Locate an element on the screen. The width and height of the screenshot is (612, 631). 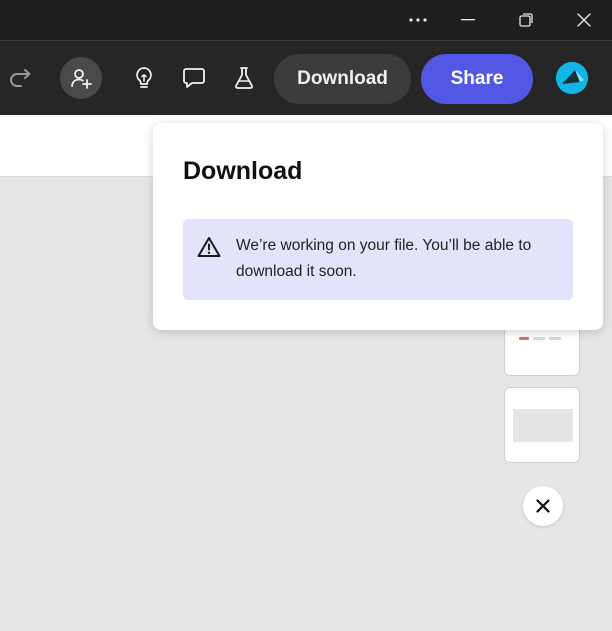
more-horizontal-icon is located at coordinates (418, 20).